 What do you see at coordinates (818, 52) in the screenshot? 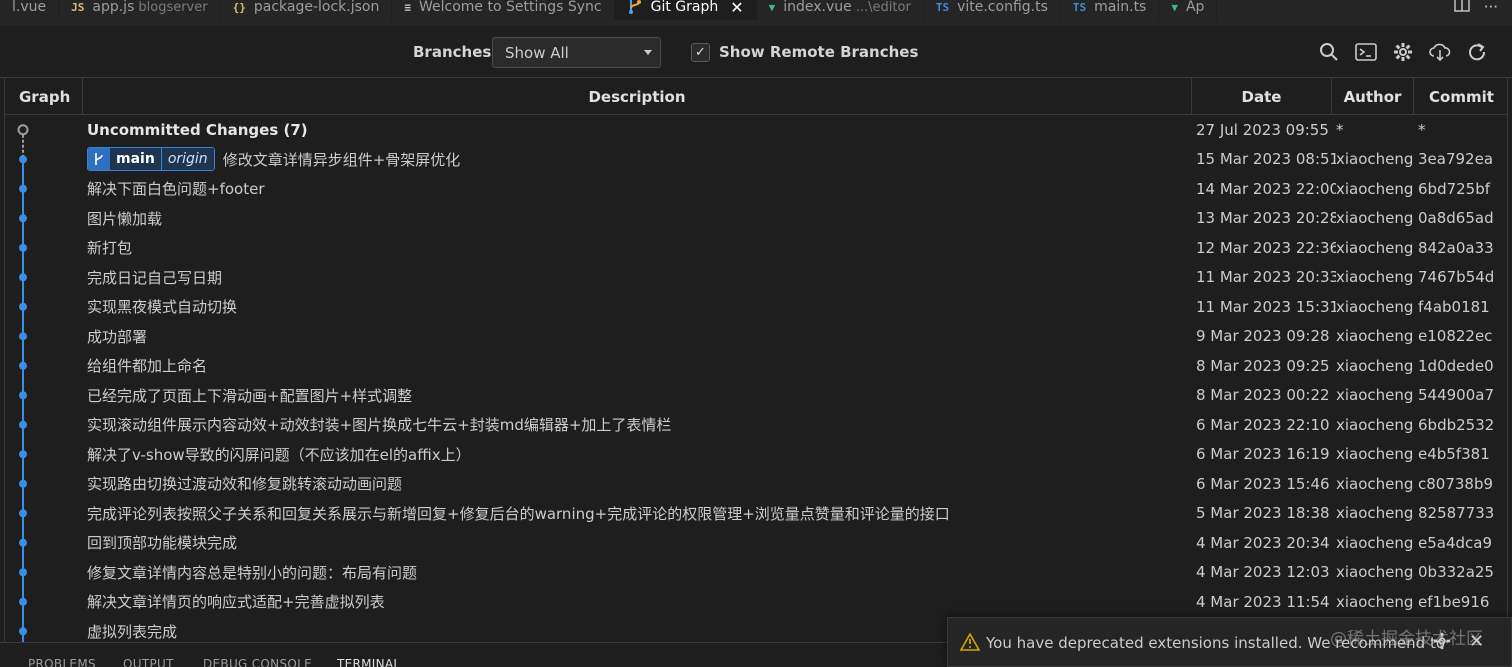
I see `show-remote-branches-label: Show Remote Branches` at bounding box center [818, 52].